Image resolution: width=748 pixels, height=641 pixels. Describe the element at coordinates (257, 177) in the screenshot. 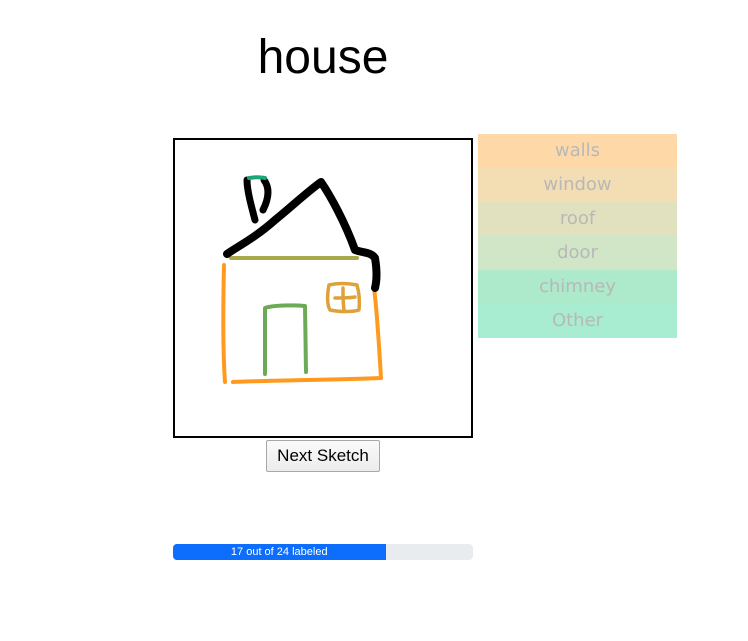

I see `stroke-chimney-top` at that location.